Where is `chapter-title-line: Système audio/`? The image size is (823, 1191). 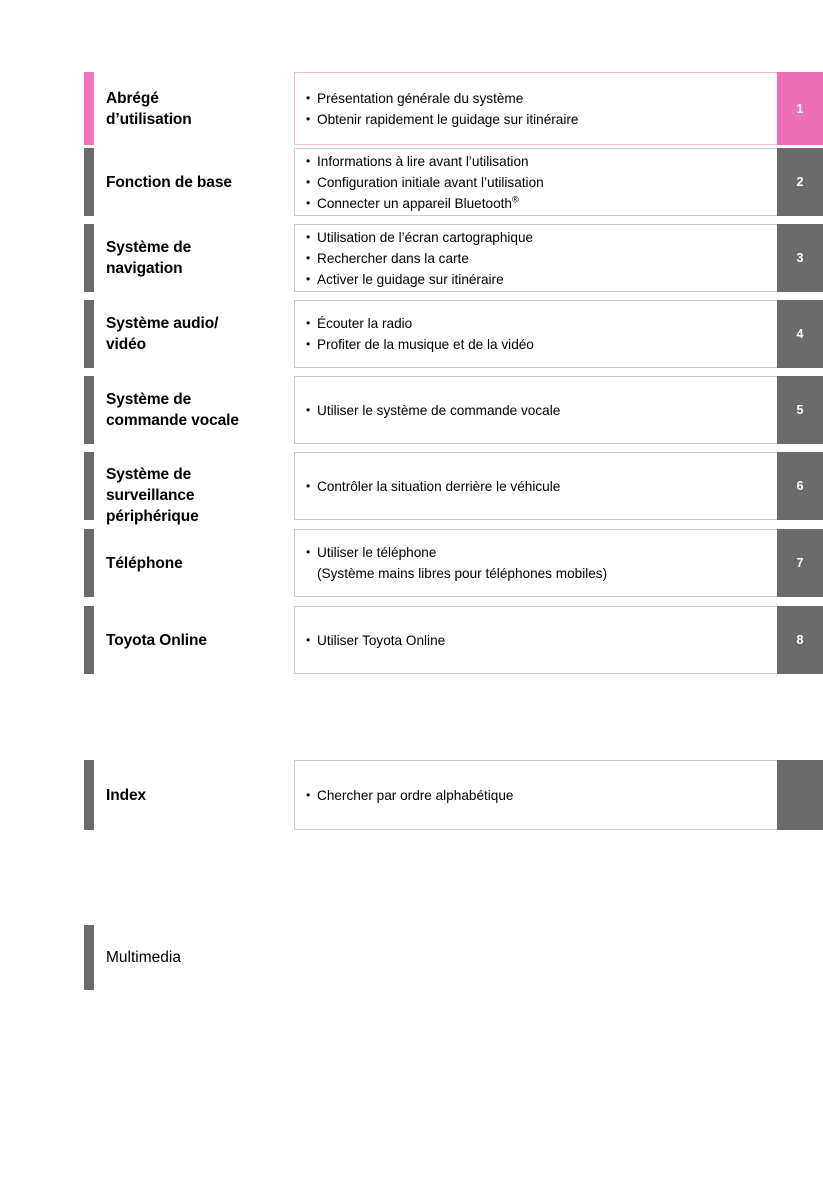
chapter-title-line: Système audio/ is located at coordinates (162, 323).